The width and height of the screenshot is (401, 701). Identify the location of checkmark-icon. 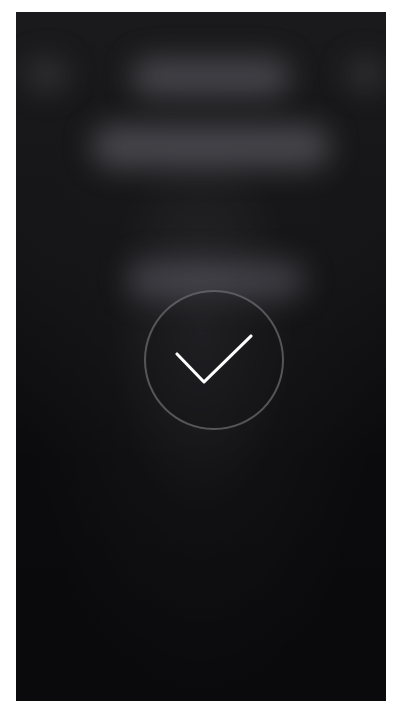
(214, 359).